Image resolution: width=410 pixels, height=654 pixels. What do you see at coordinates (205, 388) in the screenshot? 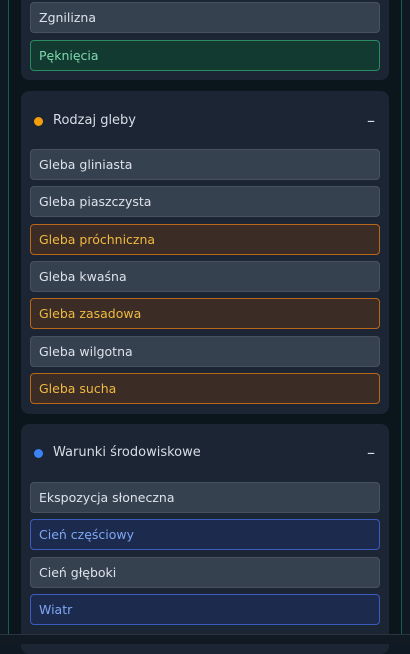
I see `filter-item-gleba-sucha: Gleba sucha` at bounding box center [205, 388].